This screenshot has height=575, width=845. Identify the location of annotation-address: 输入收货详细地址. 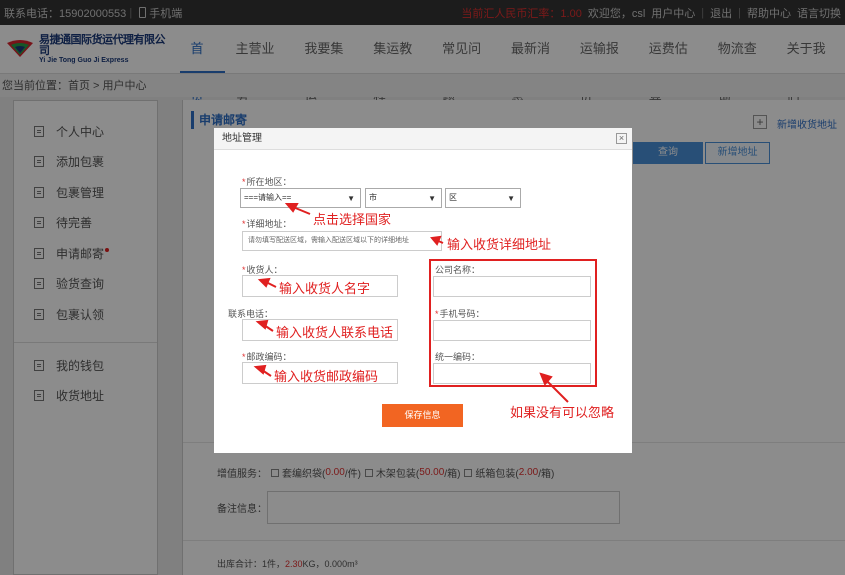
(499, 244).